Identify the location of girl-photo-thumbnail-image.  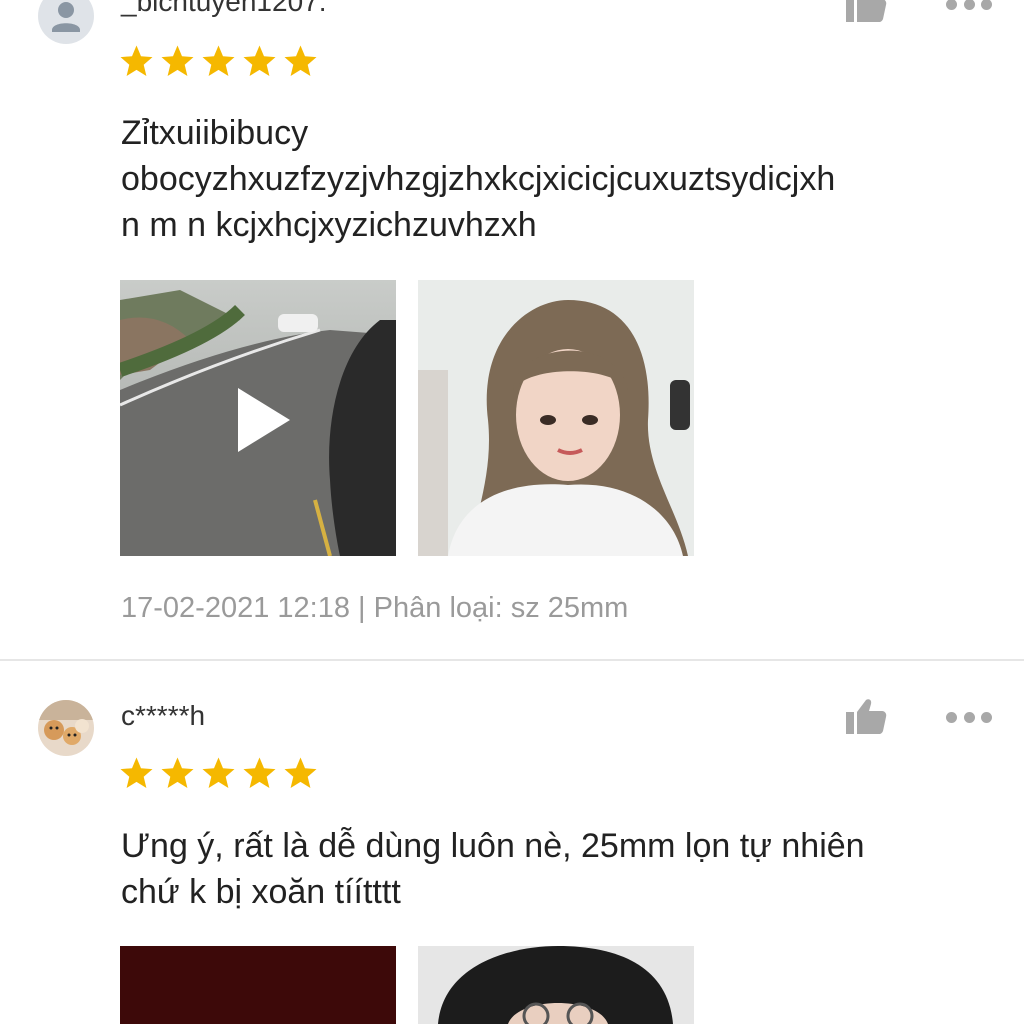
(556, 418).